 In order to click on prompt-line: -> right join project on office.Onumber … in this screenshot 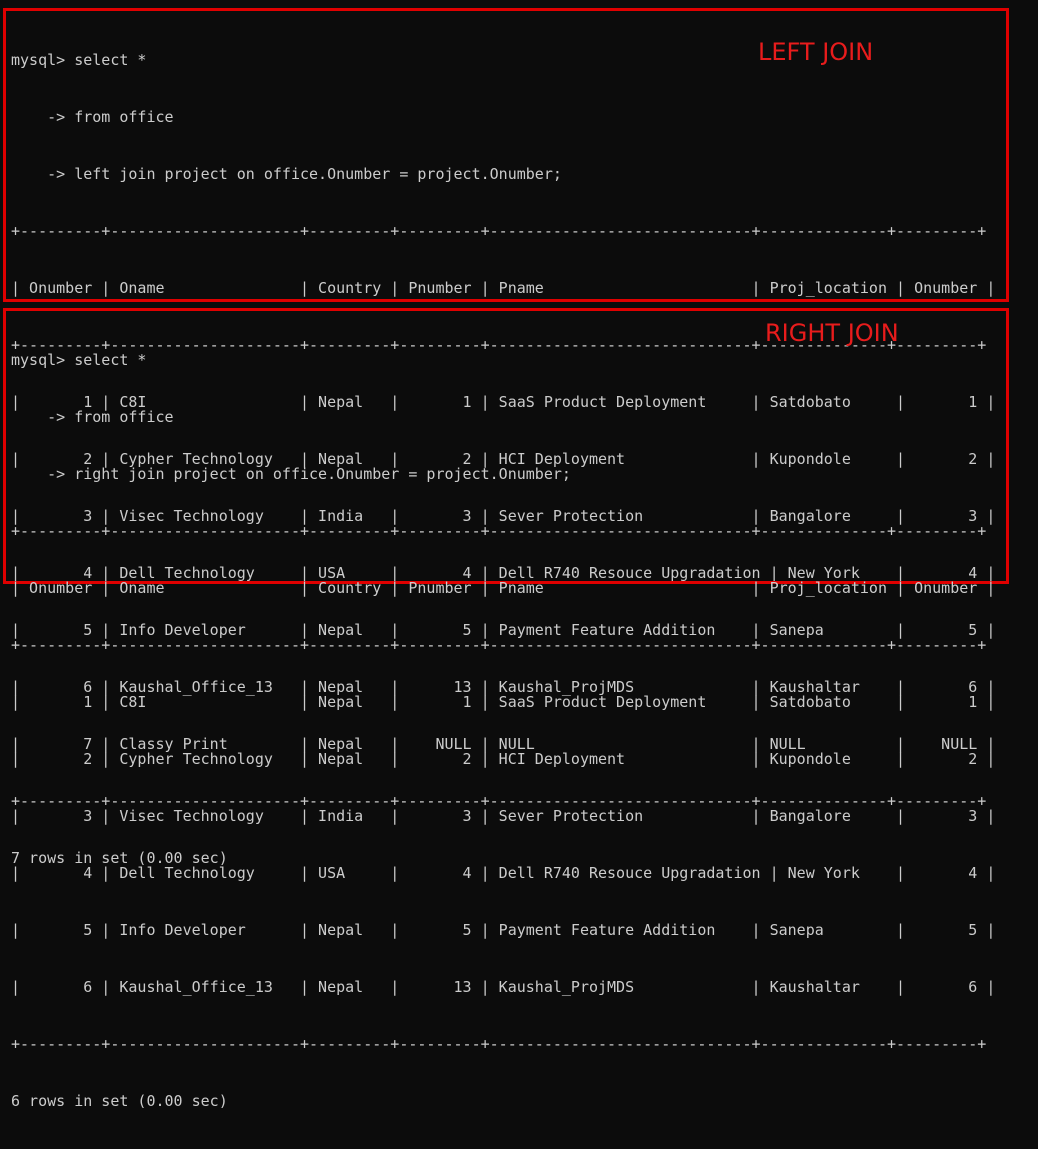, I will do `click(291, 474)`.